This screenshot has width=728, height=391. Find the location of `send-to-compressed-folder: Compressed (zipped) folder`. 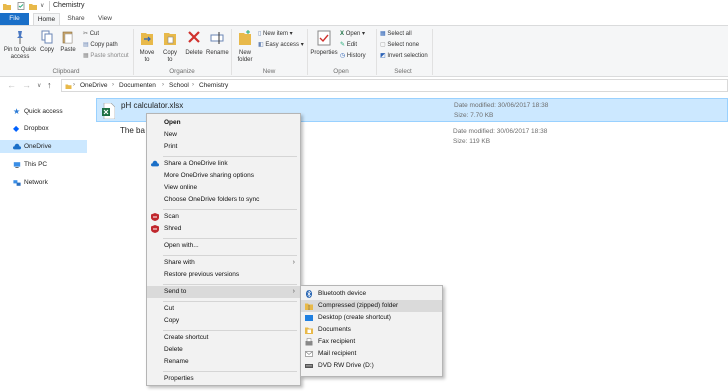

send-to-compressed-folder: Compressed (zipped) folder is located at coordinates (371, 306).